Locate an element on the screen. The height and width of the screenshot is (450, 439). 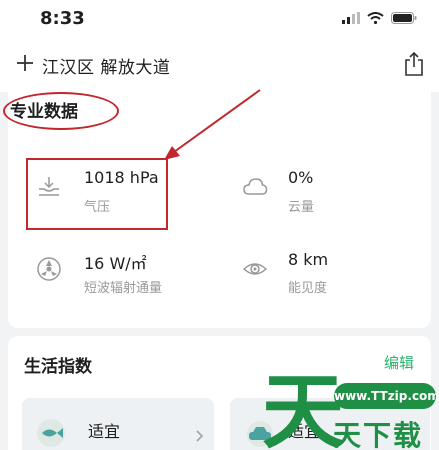
cloud-cover-value: 0% is located at coordinates (301, 177).